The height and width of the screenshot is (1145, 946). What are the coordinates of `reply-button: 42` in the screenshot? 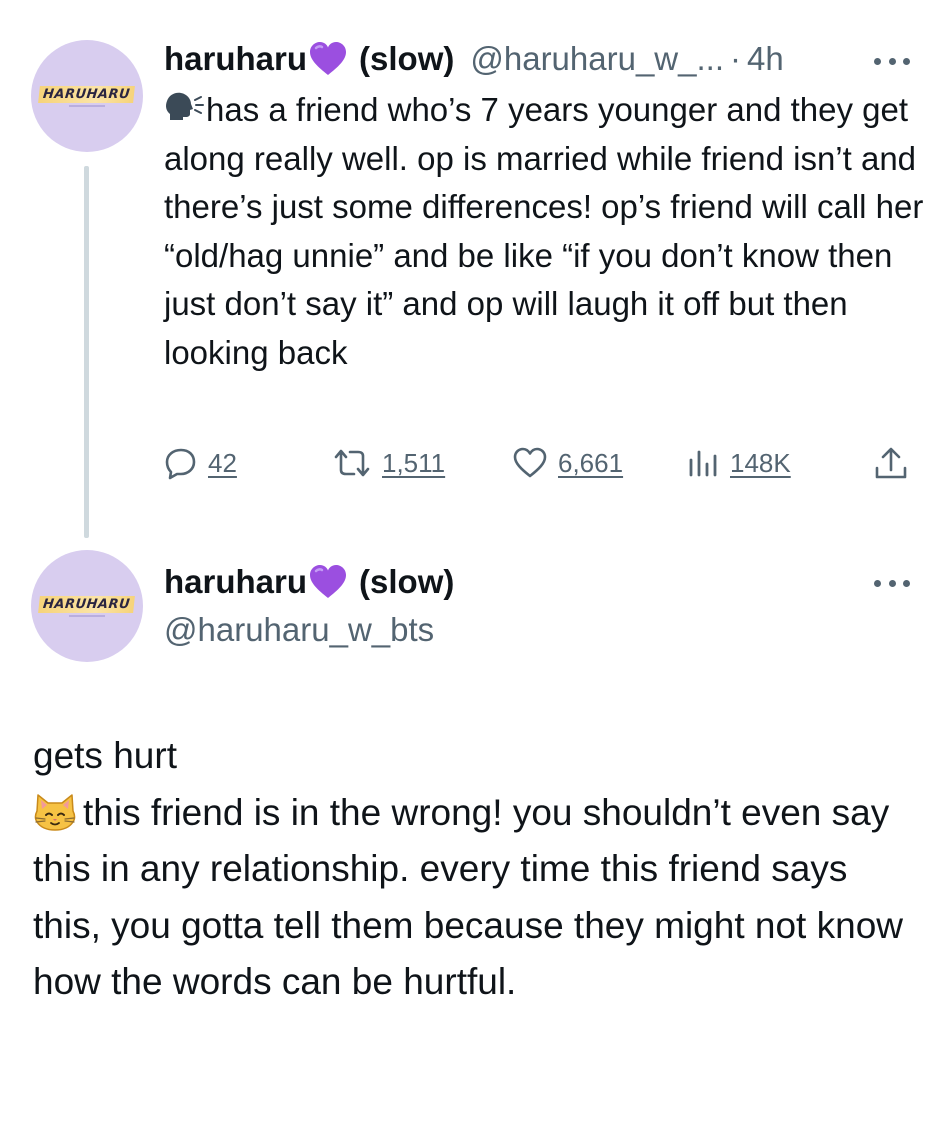 It's located at (200, 463).